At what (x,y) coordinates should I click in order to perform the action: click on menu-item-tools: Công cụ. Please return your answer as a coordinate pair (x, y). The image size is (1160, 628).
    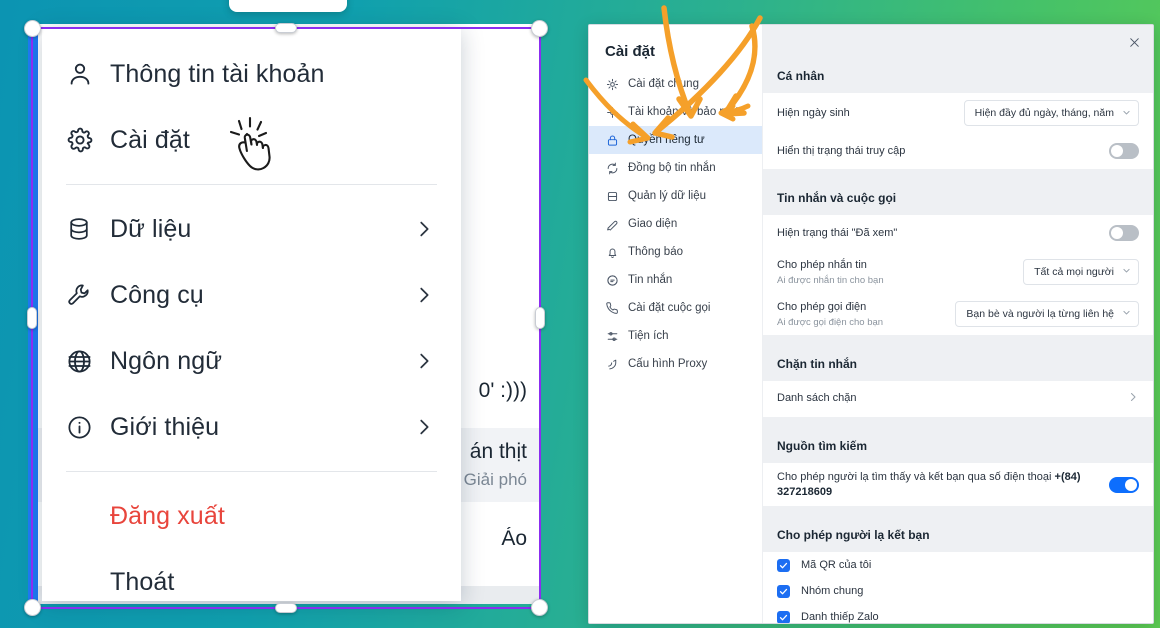
    Looking at the image, I should click on (251, 295).